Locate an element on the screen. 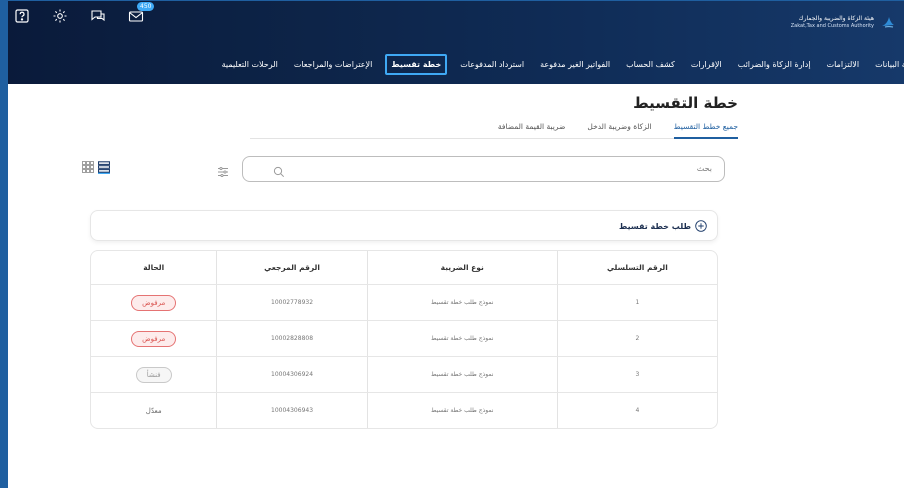 The height and width of the screenshot is (488, 904). nav-item-data-health: حة البيانات is located at coordinates (888, 64).